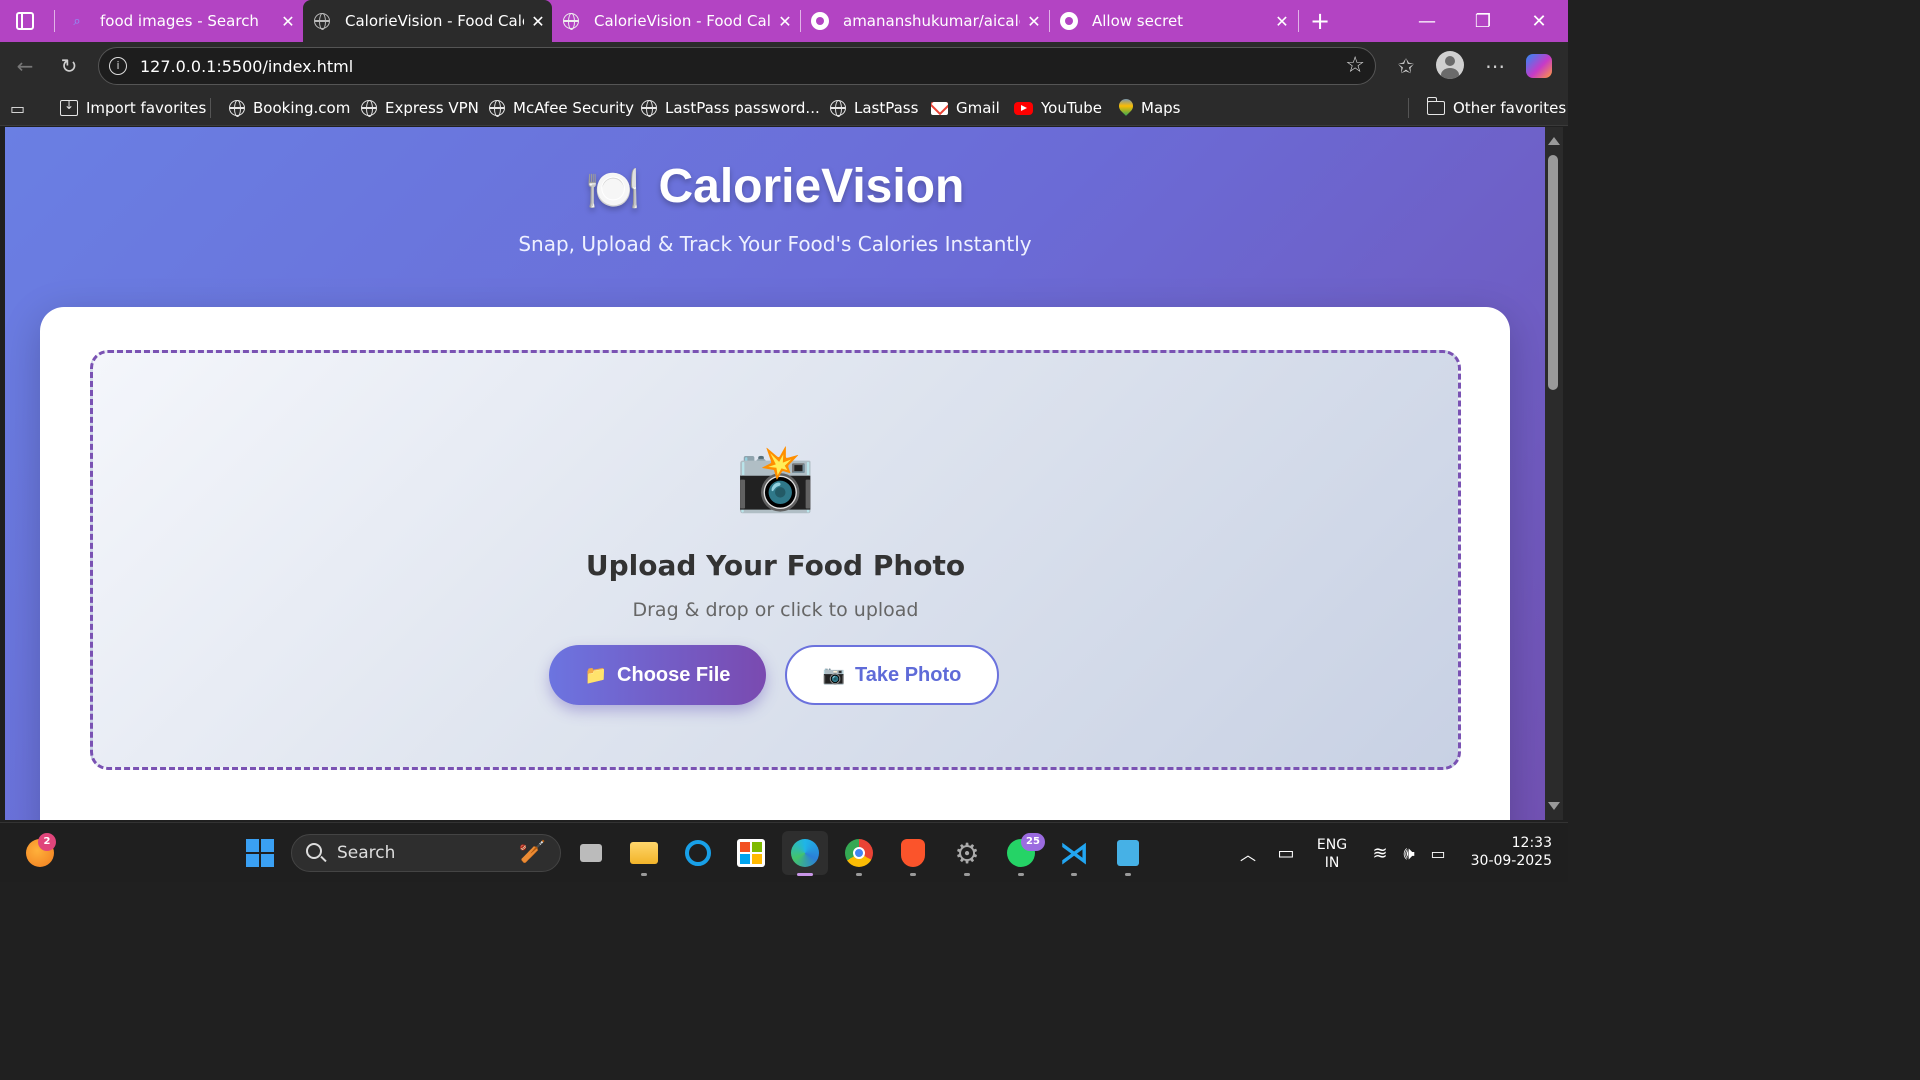 This screenshot has height=1080, width=1920. Describe the element at coordinates (751, 853) in the screenshot. I see `microsoft-store-icon` at that location.